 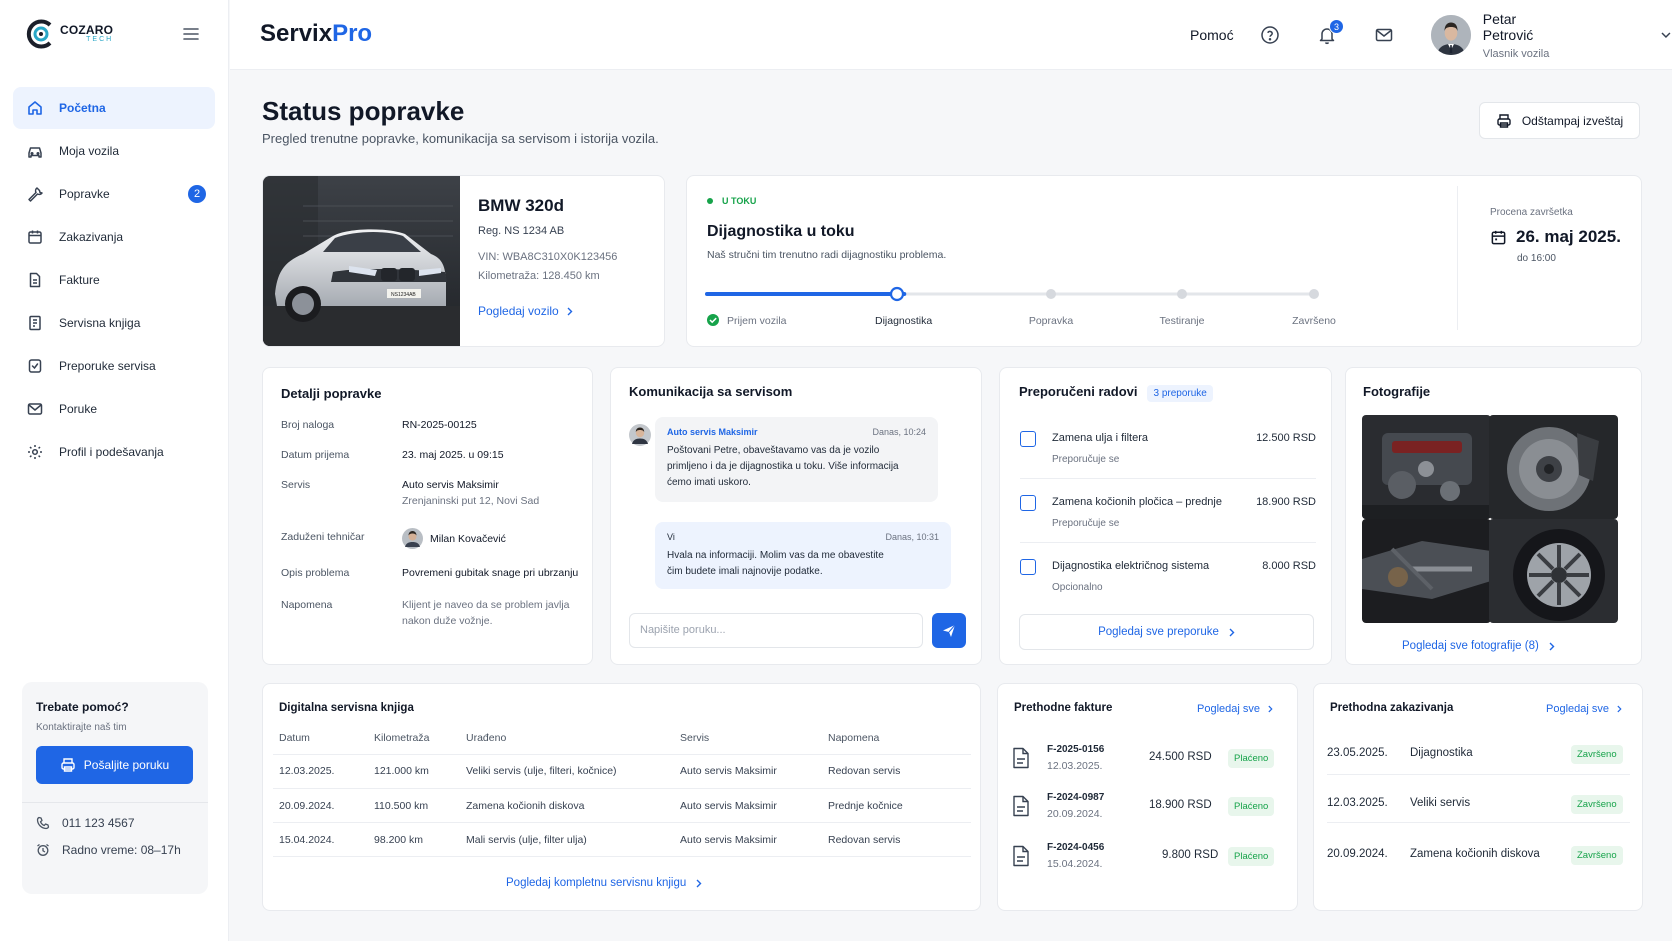 I want to click on message-time: Danas, 10:24, so click(x=899, y=432).